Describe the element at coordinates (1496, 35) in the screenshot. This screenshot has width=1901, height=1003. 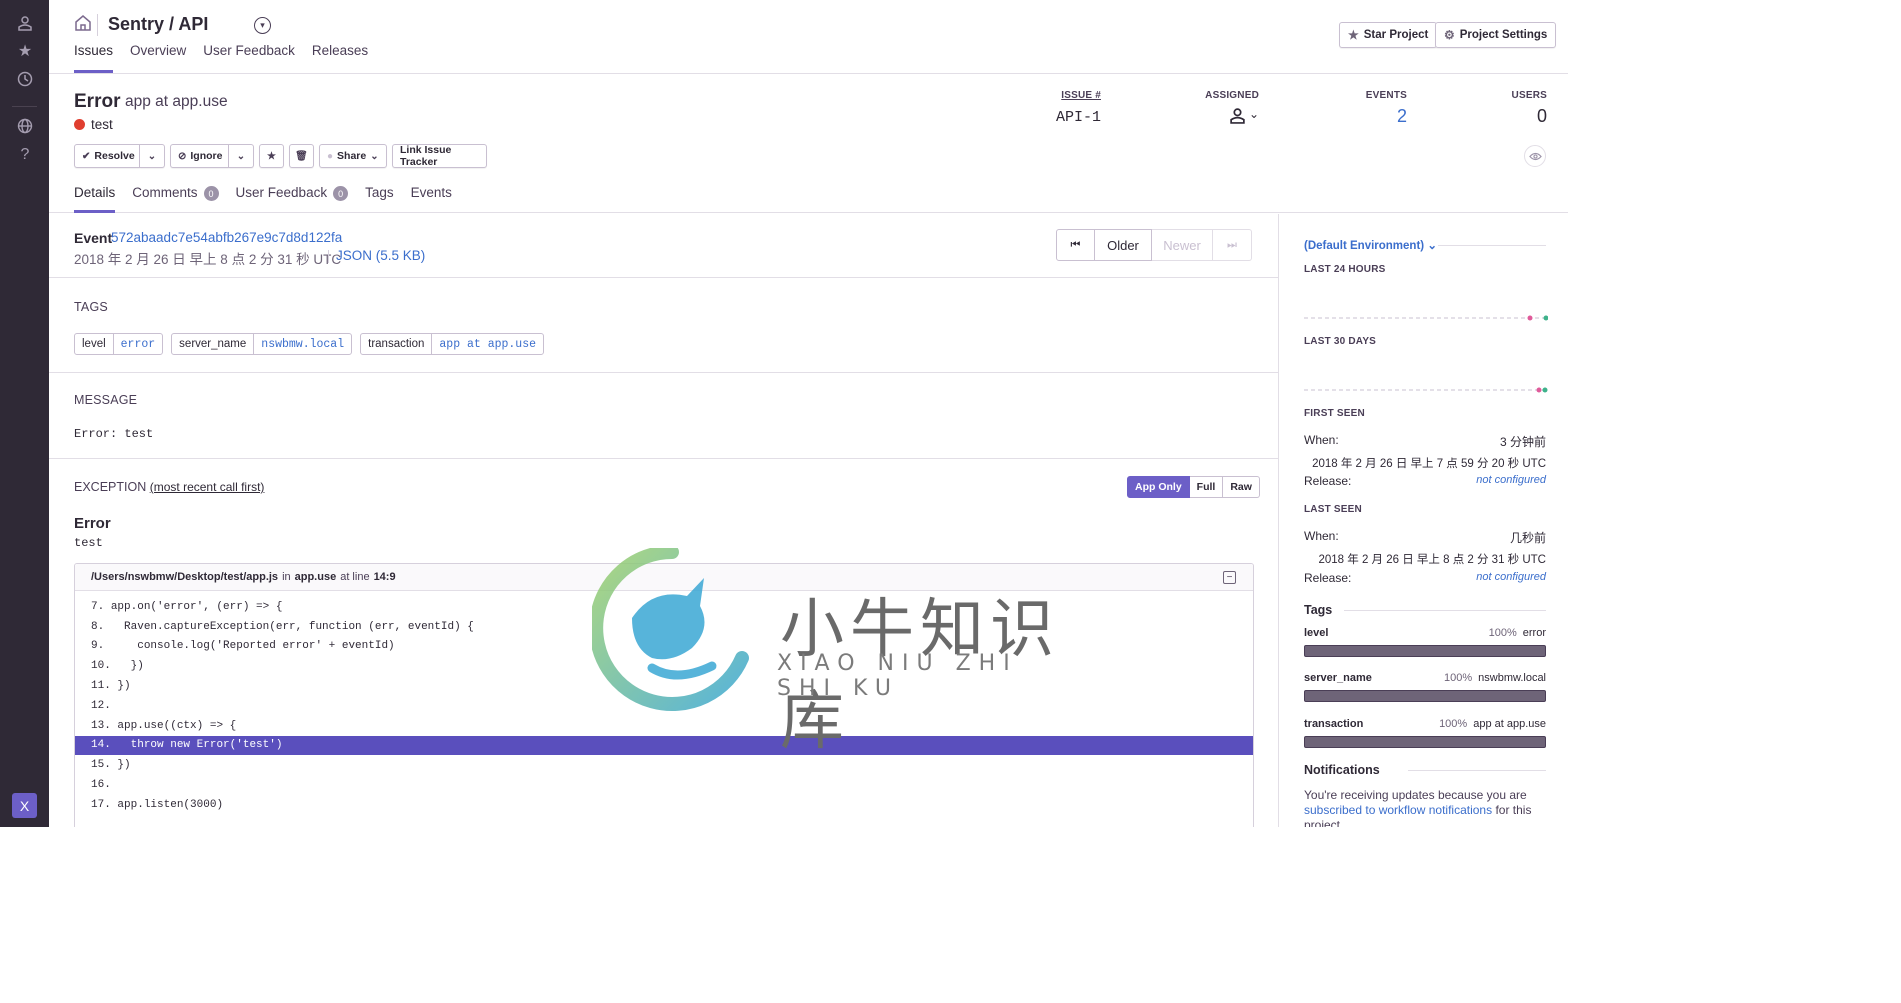
I see `project-settings-button: ⚙ Project Settings` at that location.